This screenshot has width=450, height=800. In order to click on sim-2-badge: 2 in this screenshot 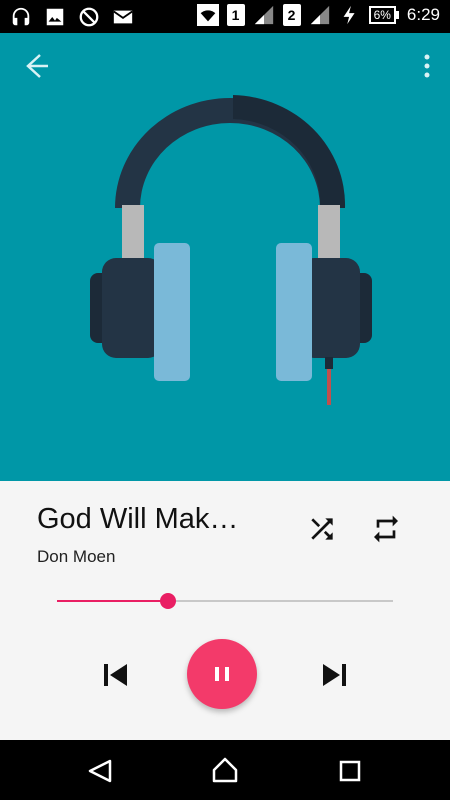, I will do `click(291, 15)`.